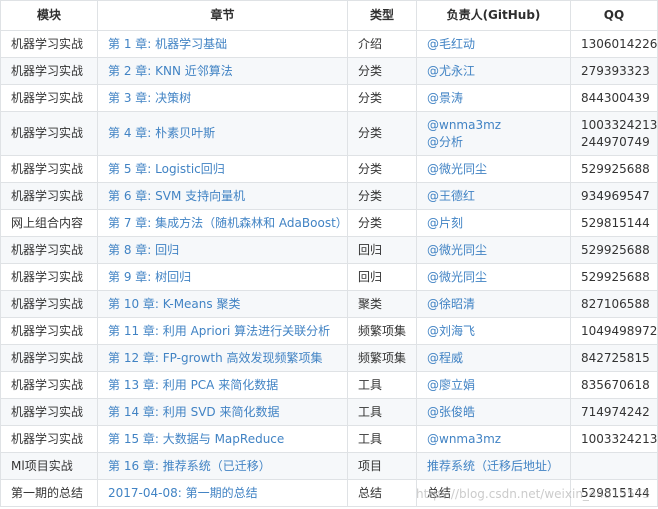  Describe the element at coordinates (161, 133) in the screenshot. I see `chapter-link: 第 4 章: 朴素贝叶斯` at that location.